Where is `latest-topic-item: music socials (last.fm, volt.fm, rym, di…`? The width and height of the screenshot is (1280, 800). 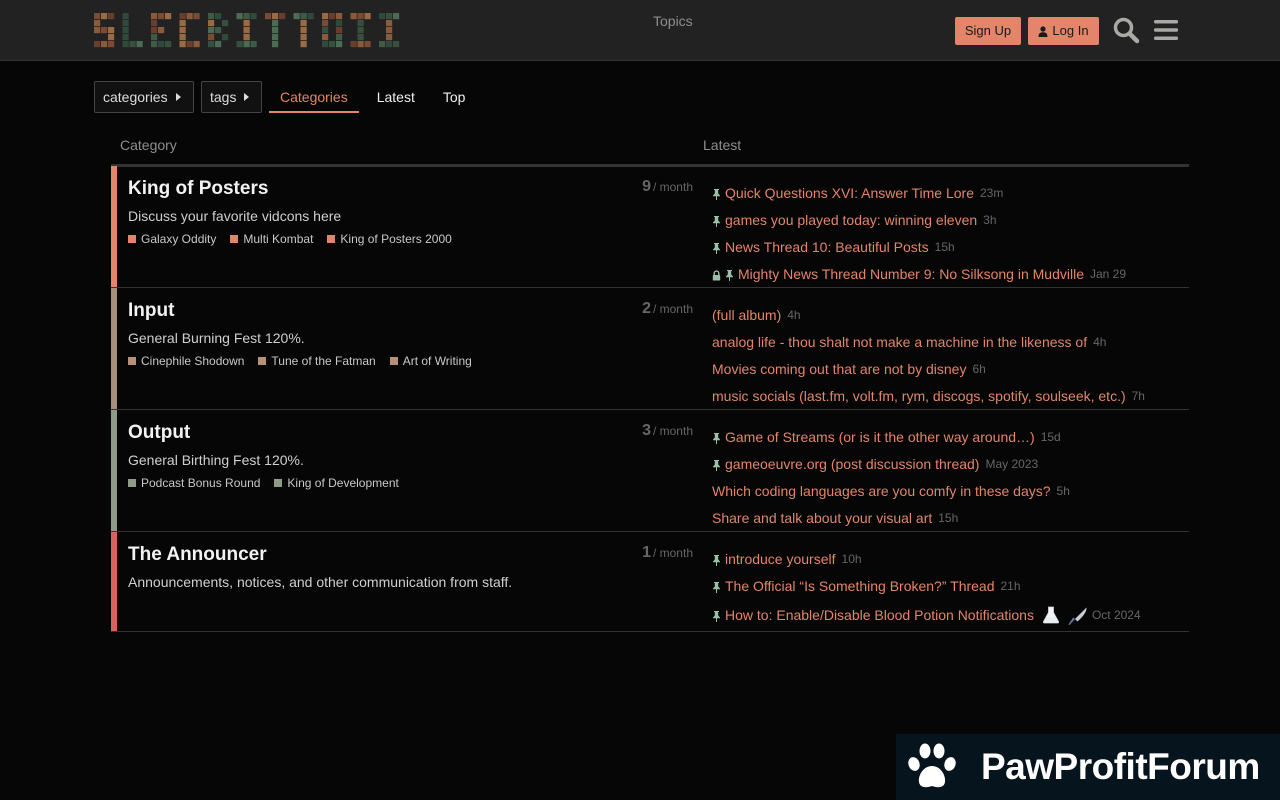
latest-topic-item: music socials (last.fm, volt.fm, rym, di… is located at coordinates (928, 395).